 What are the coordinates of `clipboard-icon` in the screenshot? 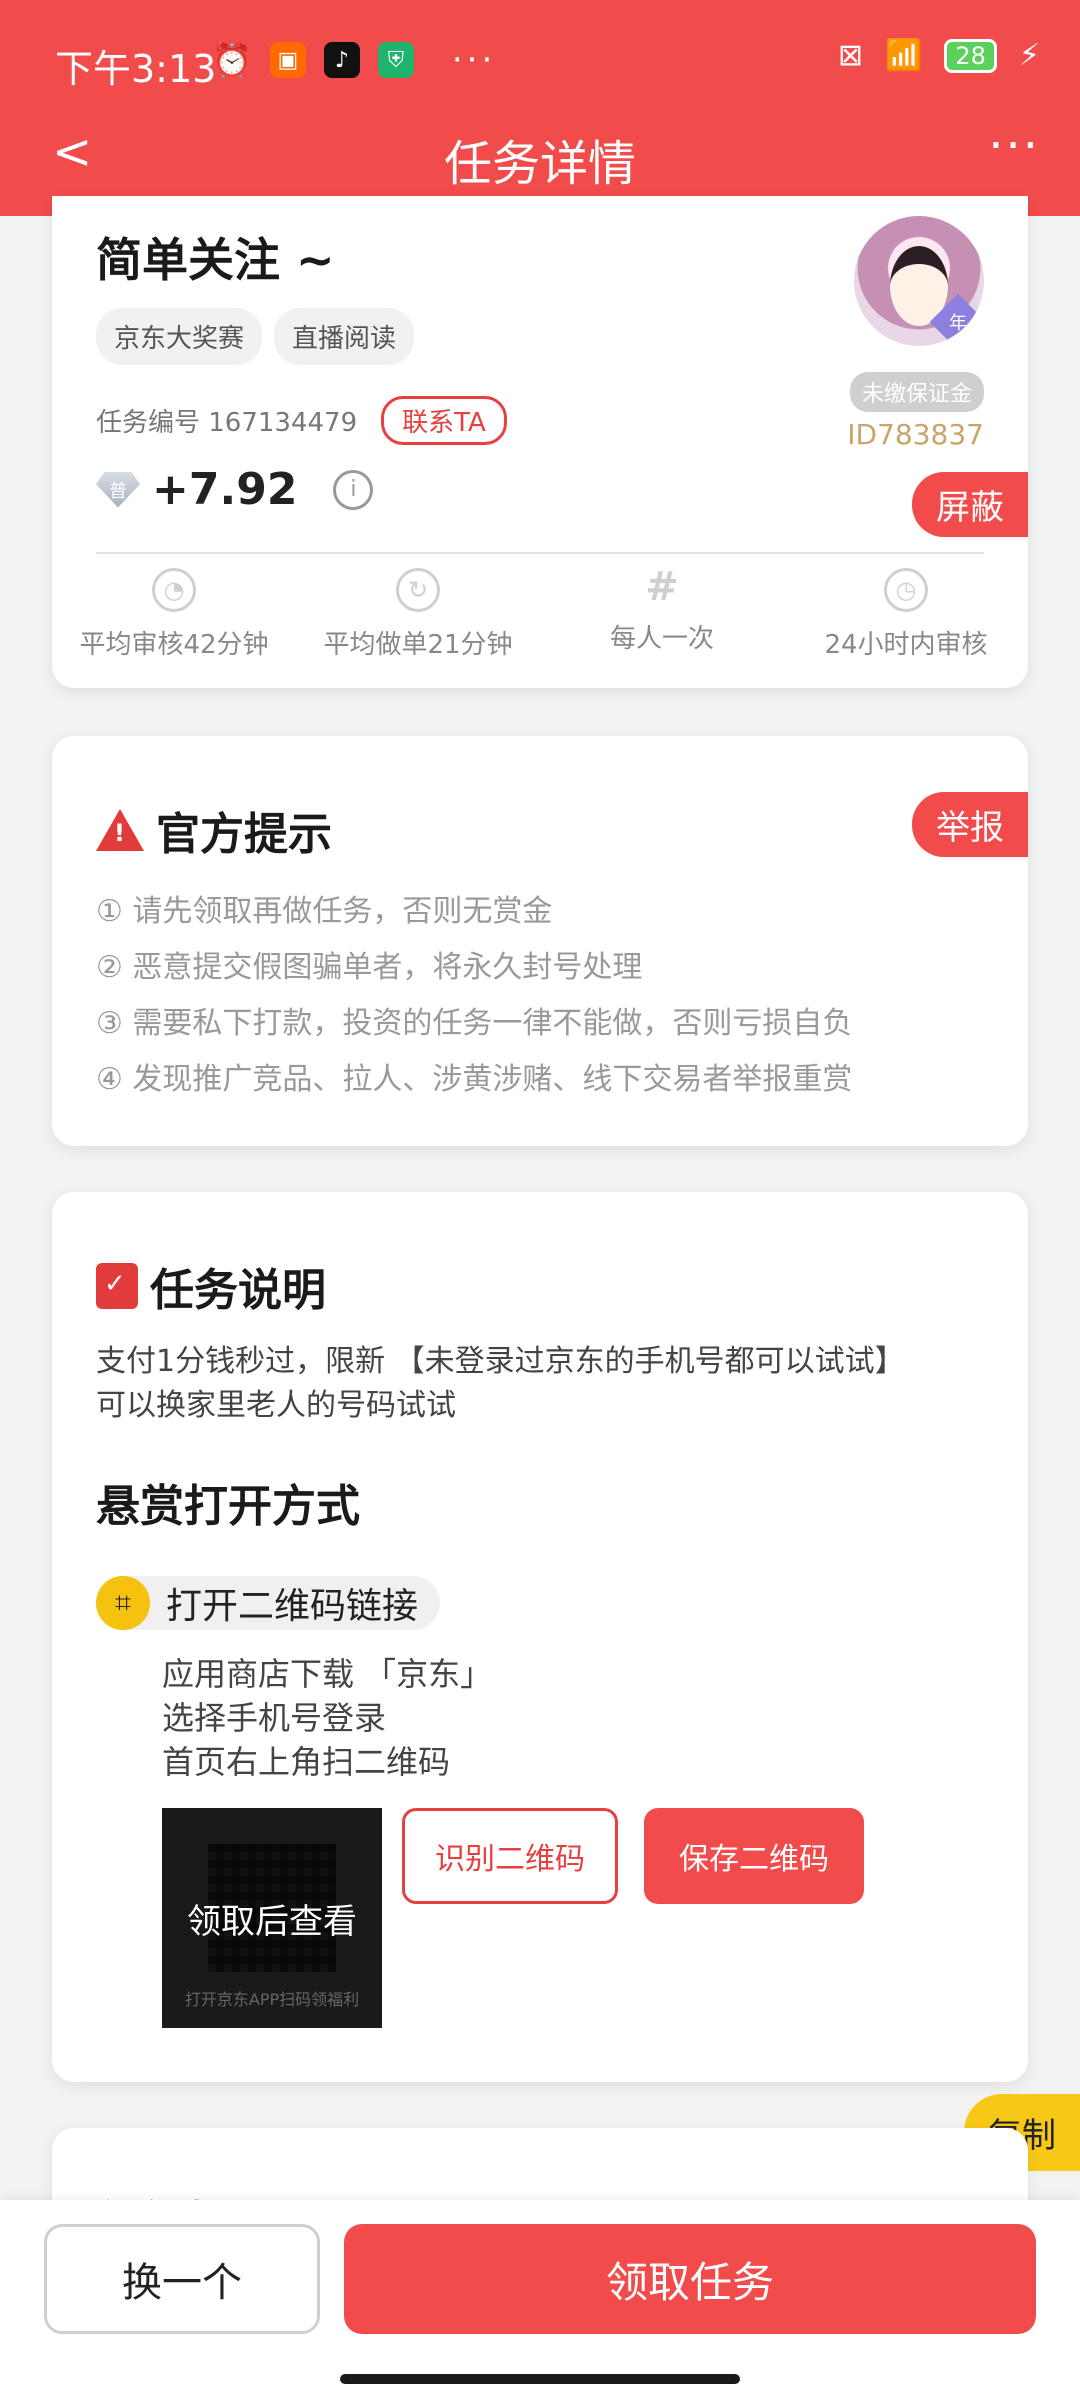 It's located at (117, 1286).